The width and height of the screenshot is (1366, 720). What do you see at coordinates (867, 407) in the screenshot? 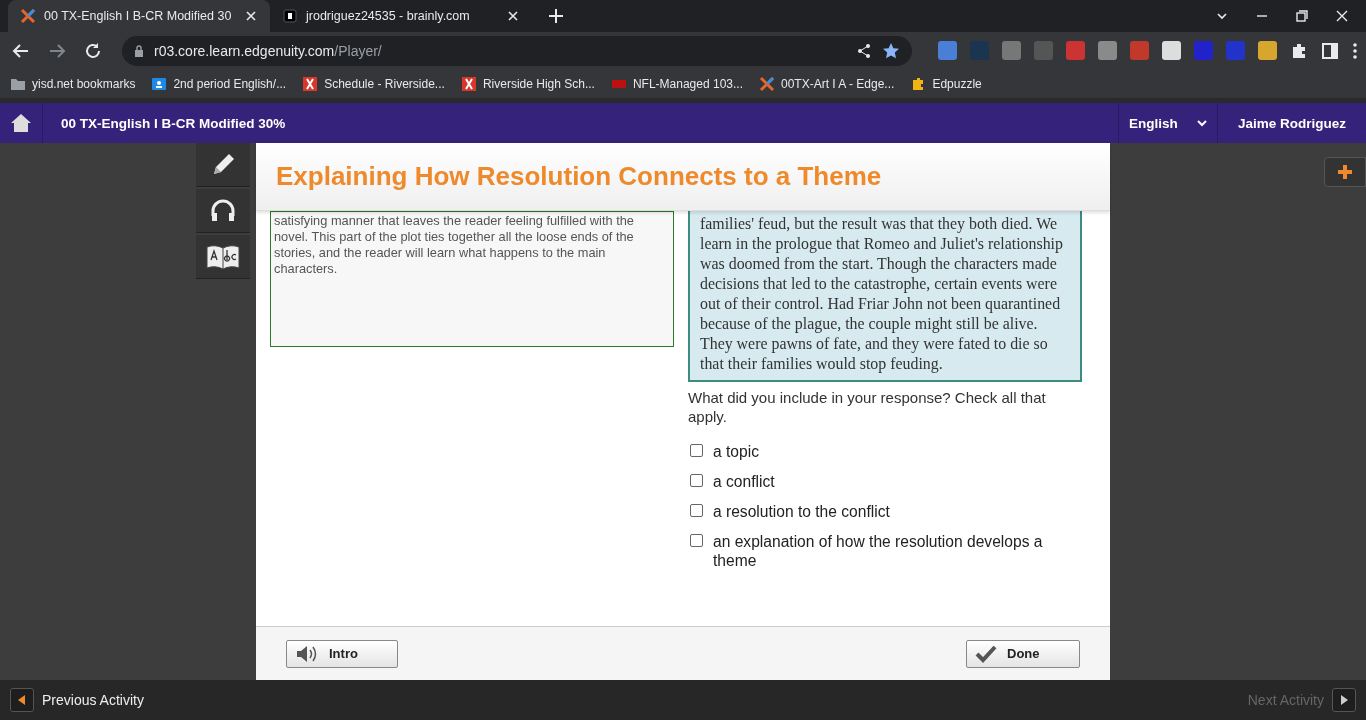
I see `question-text: What did you include in your response? Check all that apply.` at bounding box center [867, 407].